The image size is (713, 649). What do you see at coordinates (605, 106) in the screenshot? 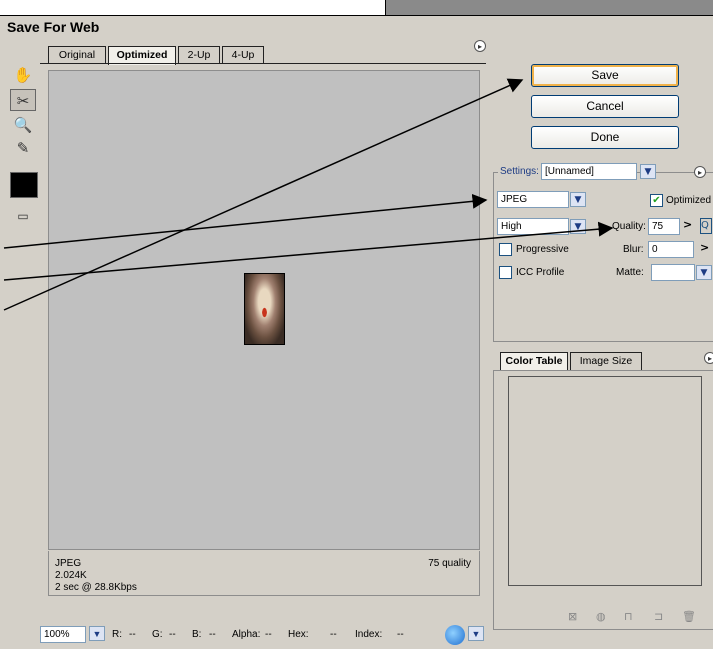
I see `cancel-button: Cancel` at bounding box center [605, 106].